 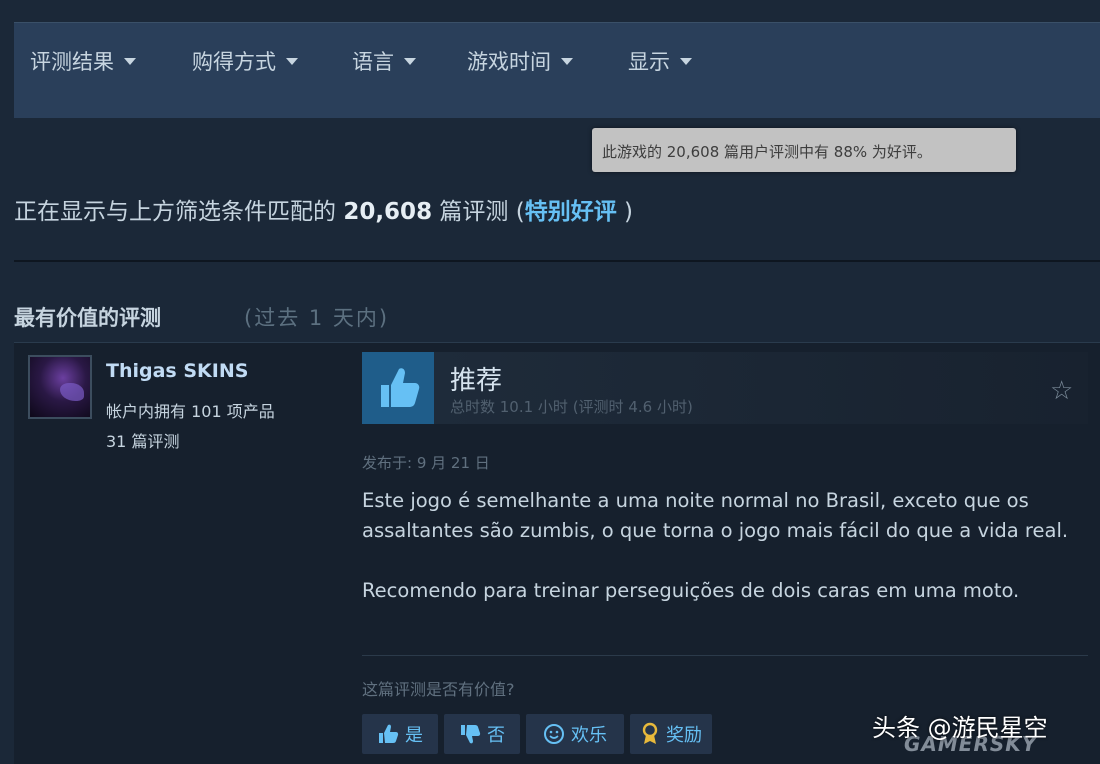 What do you see at coordinates (400, 734) in the screenshot?
I see `vote-yes-button: 是` at bounding box center [400, 734].